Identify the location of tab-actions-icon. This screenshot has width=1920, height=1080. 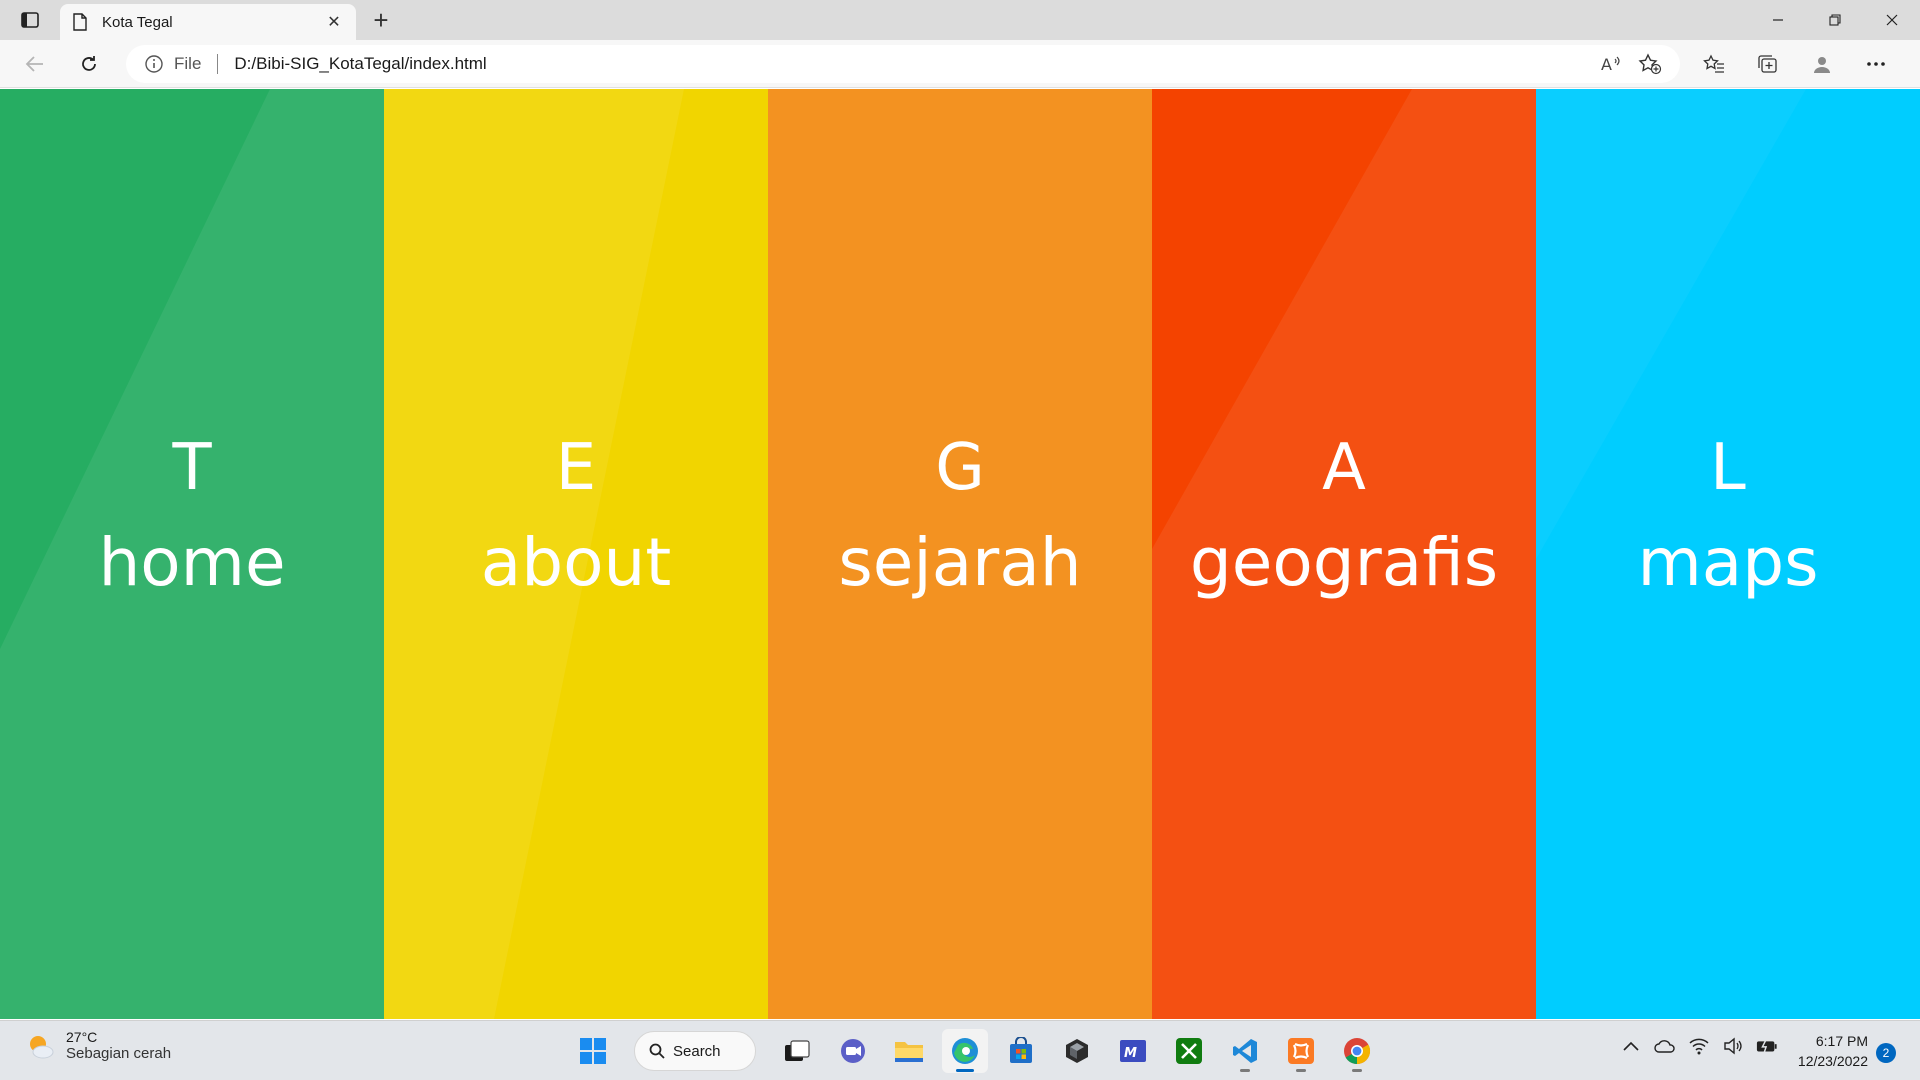
(30, 20).